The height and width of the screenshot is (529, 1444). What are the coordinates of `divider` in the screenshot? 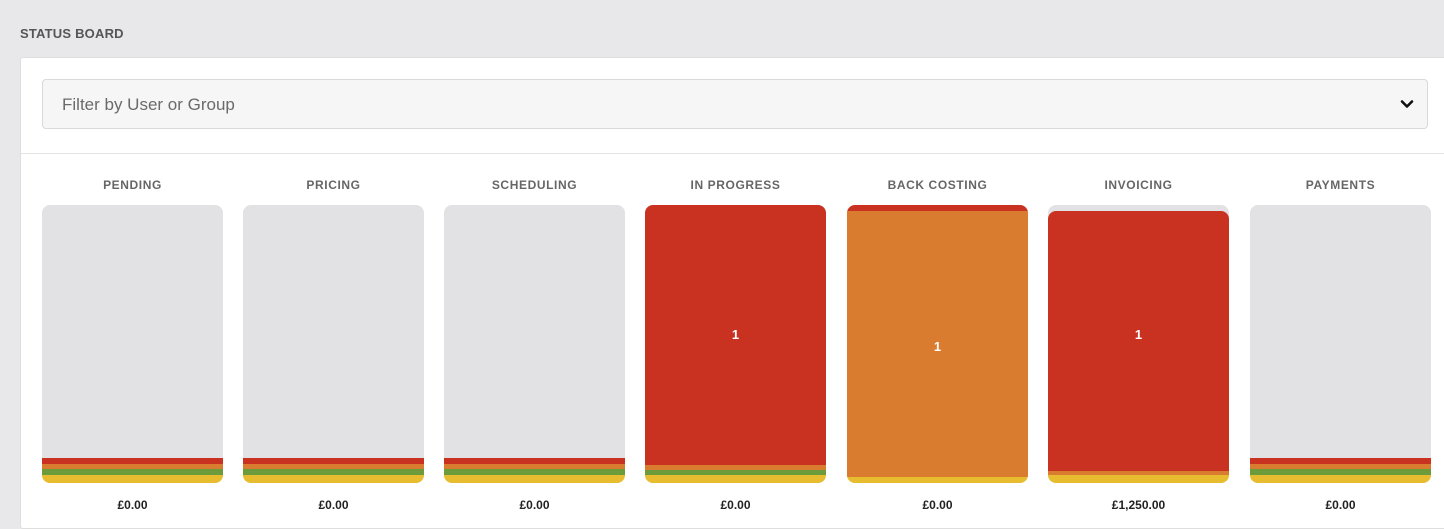 It's located at (732, 153).